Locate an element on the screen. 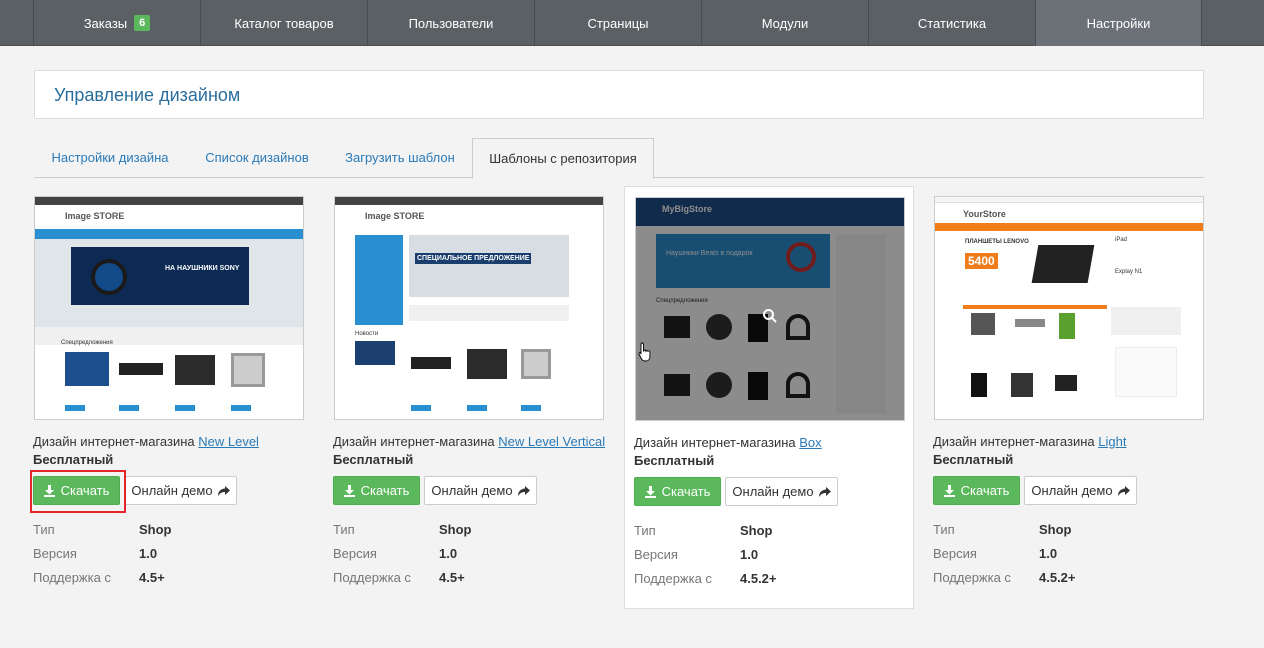  thumb-brands is located at coordinates (1146, 372).